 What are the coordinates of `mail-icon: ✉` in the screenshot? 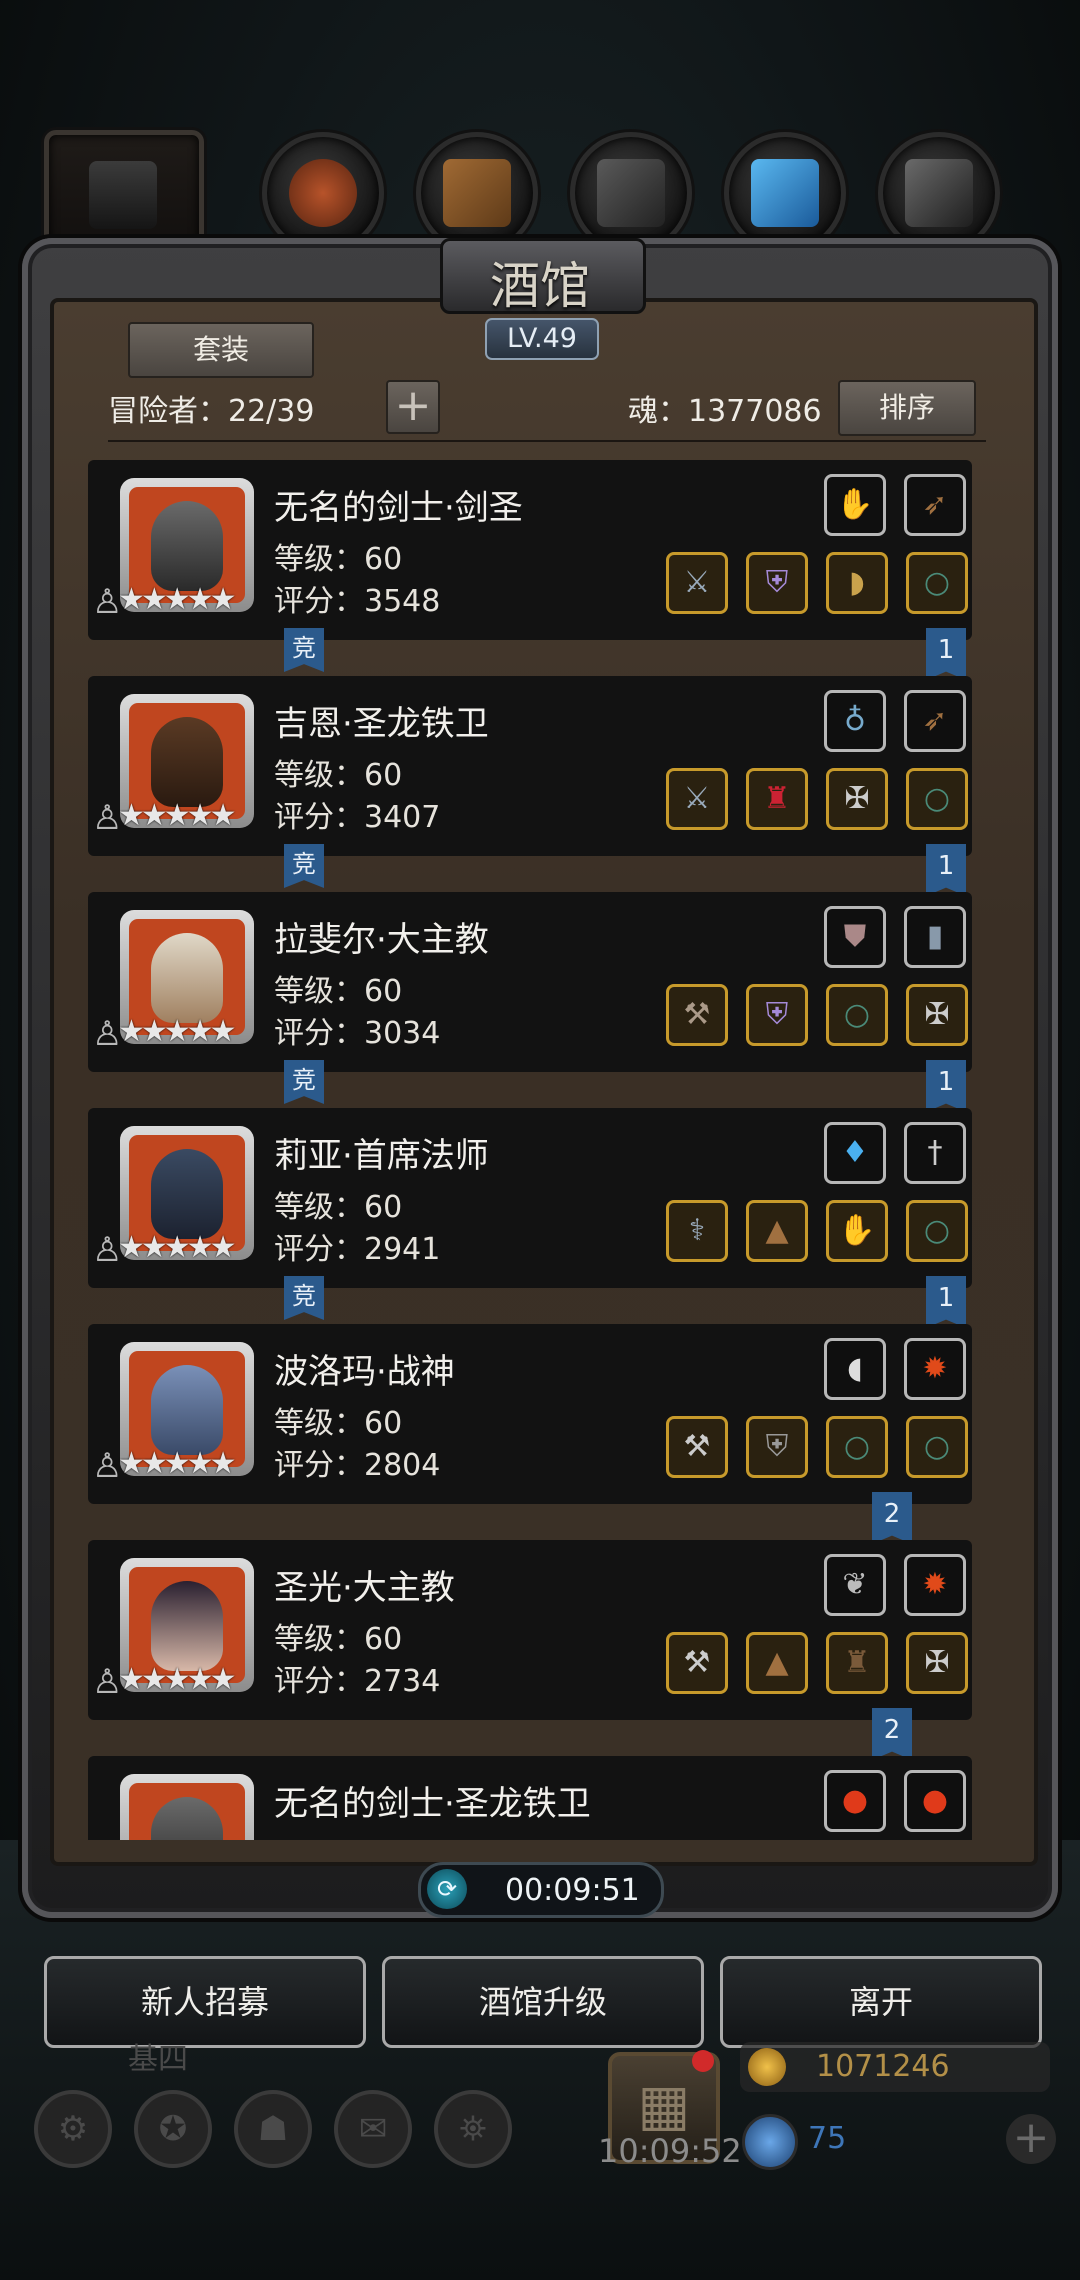 It's located at (373, 2129).